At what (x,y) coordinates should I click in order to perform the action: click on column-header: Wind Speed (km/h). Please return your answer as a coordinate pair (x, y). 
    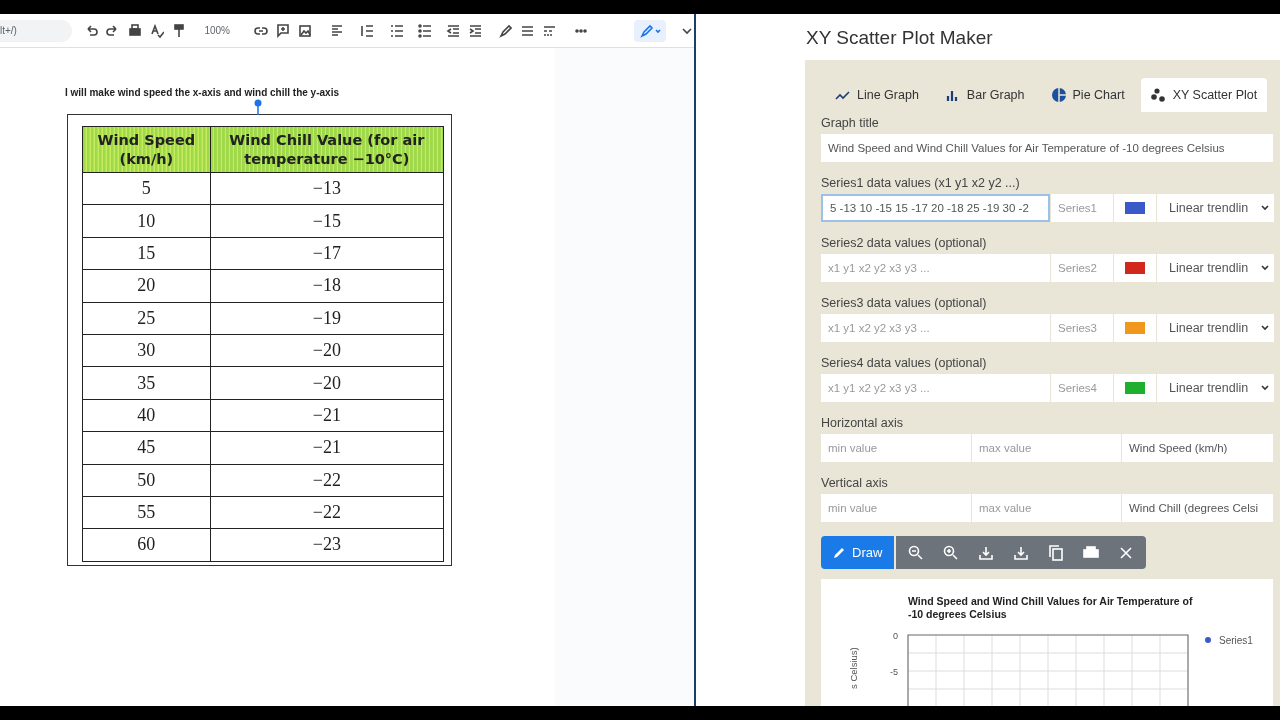
    Looking at the image, I should click on (146, 149).